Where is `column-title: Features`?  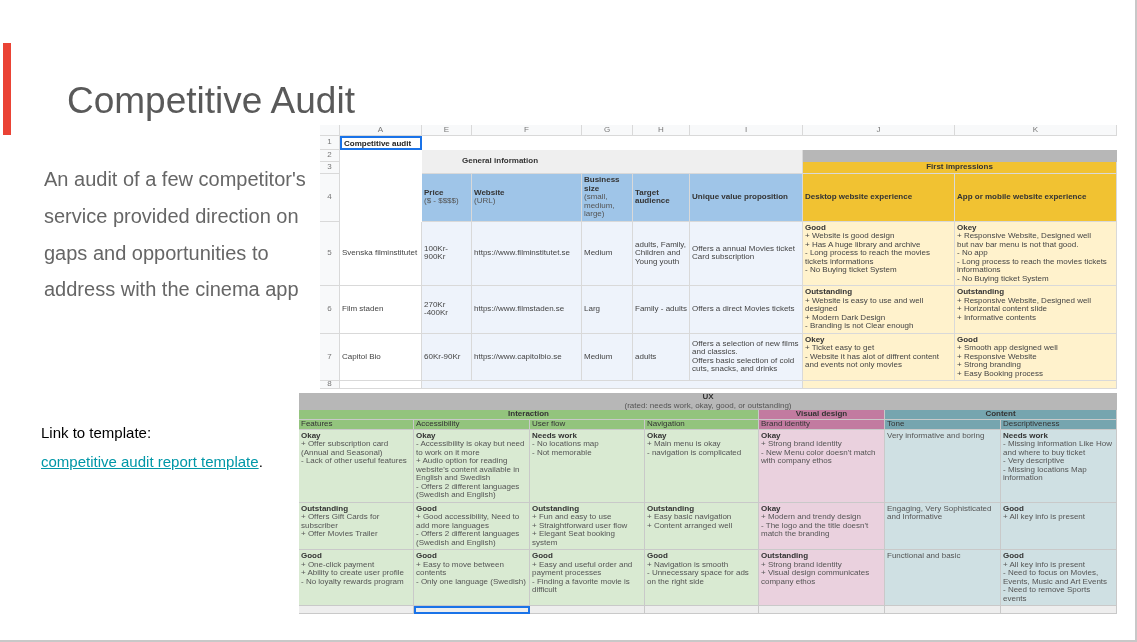
column-title: Features is located at coordinates (356, 425).